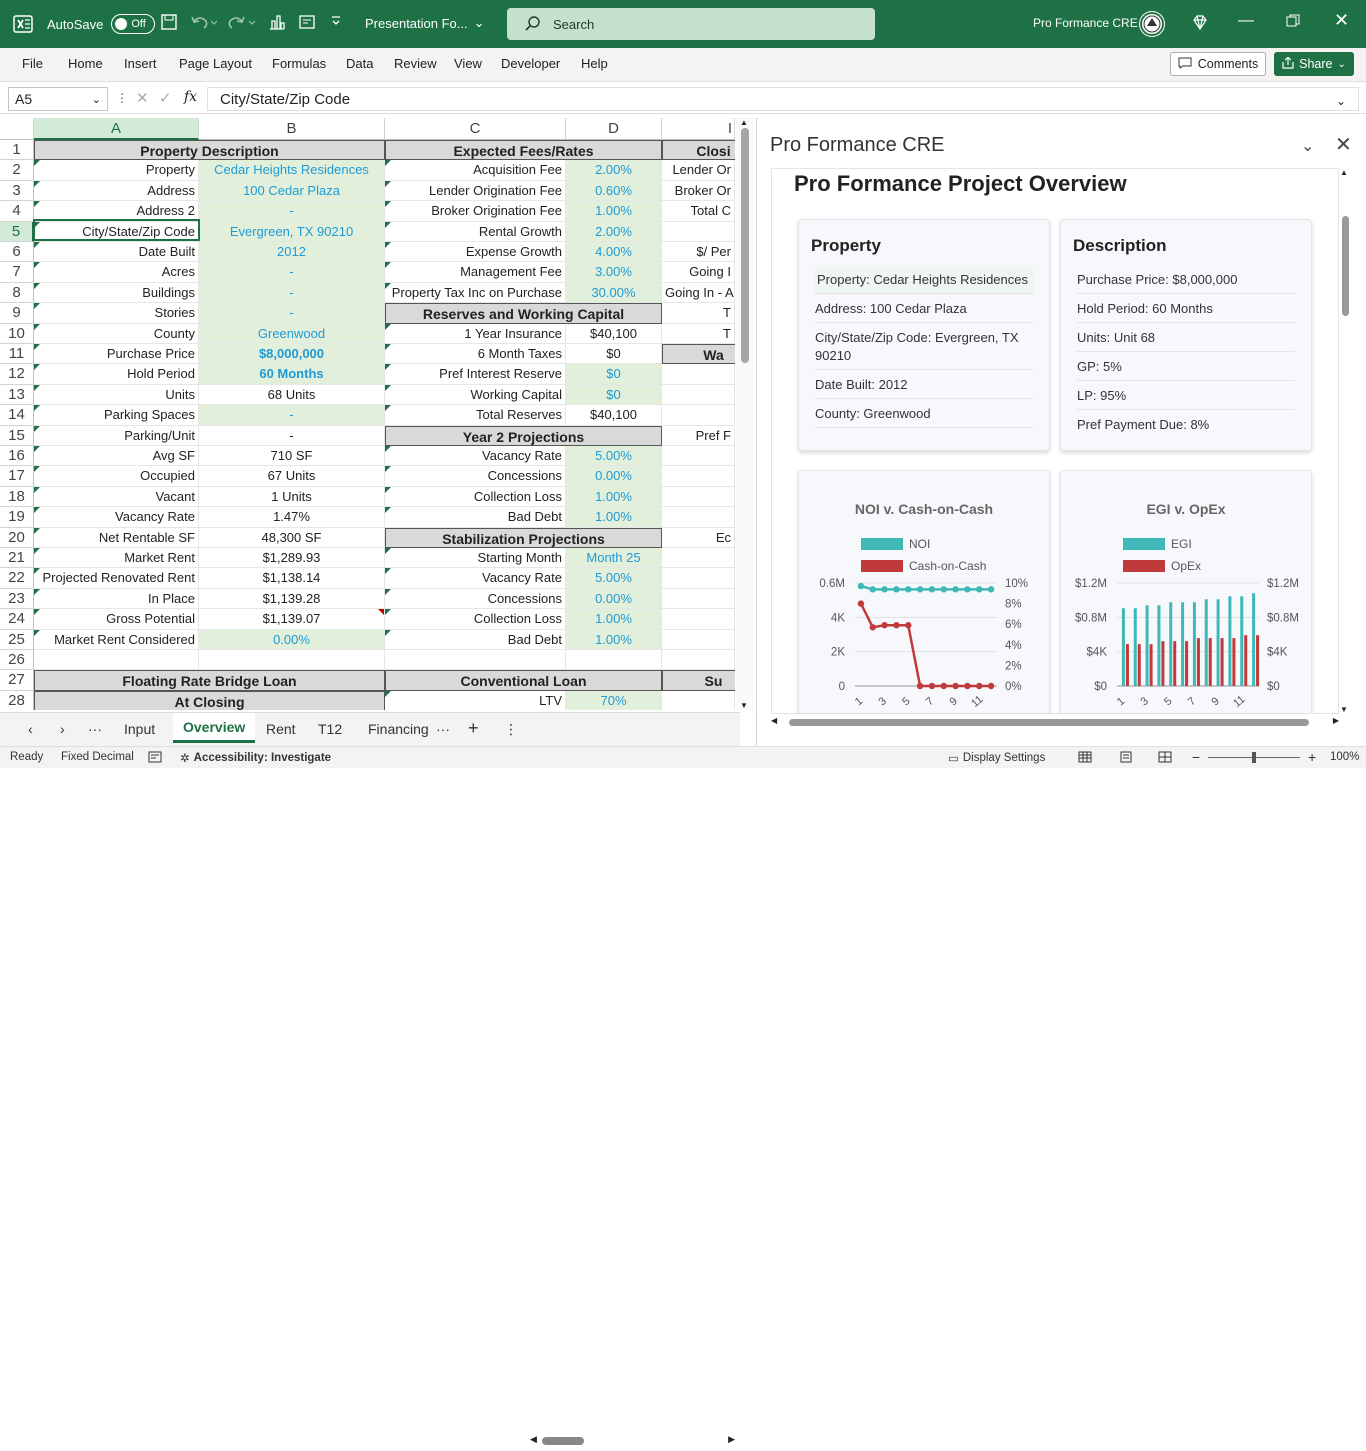  I want to click on cell-i5, so click(698, 231).